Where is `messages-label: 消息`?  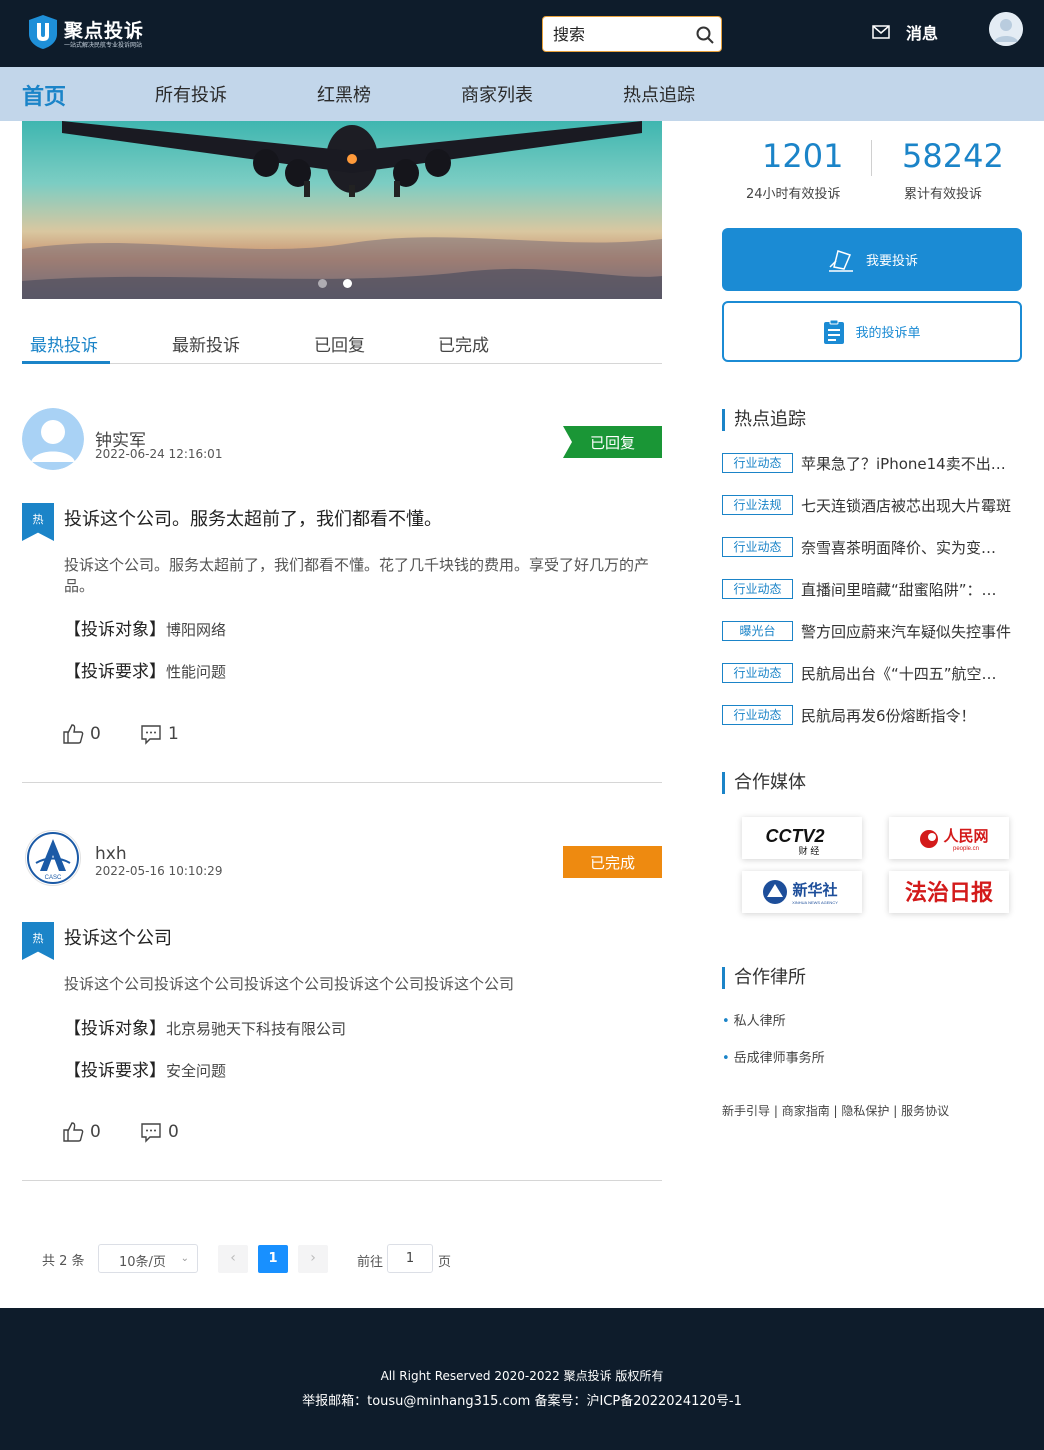 messages-label: 消息 is located at coordinates (922, 33).